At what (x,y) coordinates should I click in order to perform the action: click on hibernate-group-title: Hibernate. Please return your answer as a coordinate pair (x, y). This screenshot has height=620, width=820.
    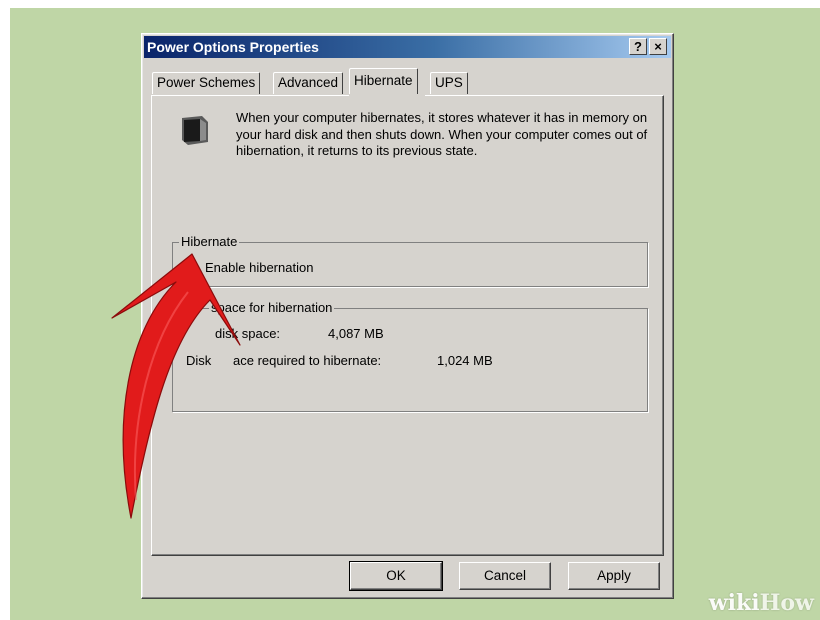
    Looking at the image, I should click on (209, 241).